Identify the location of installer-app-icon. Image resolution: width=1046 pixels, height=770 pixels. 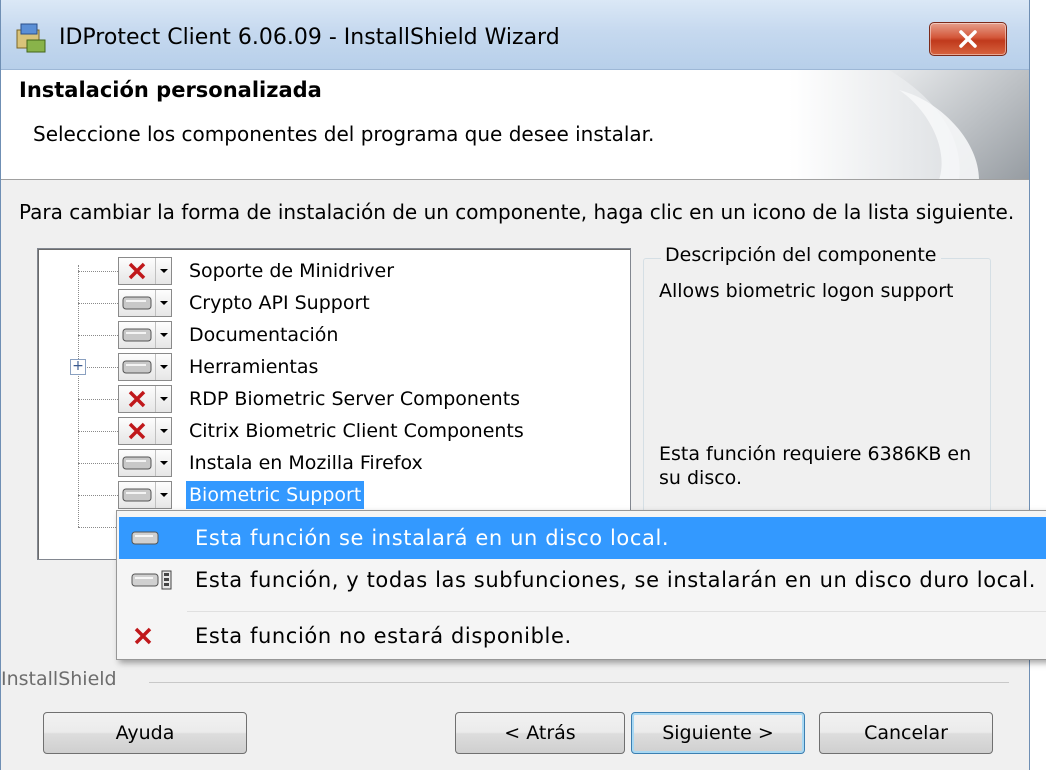
(31, 38).